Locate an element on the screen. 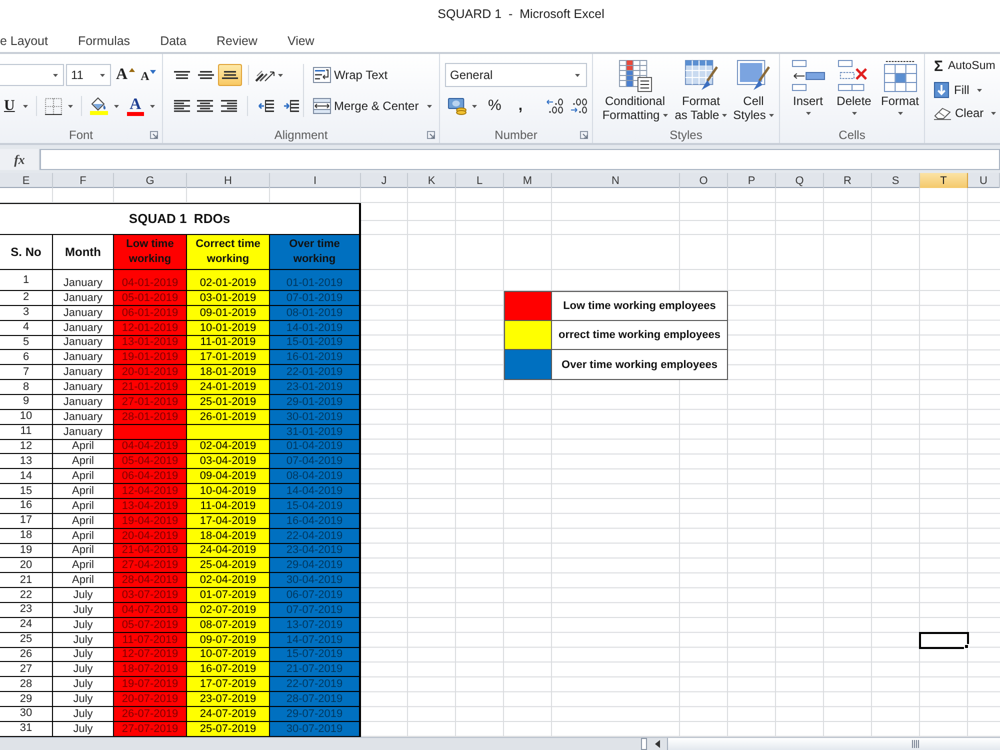  table-cell: 01-01-2019 is located at coordinates (315, 280).